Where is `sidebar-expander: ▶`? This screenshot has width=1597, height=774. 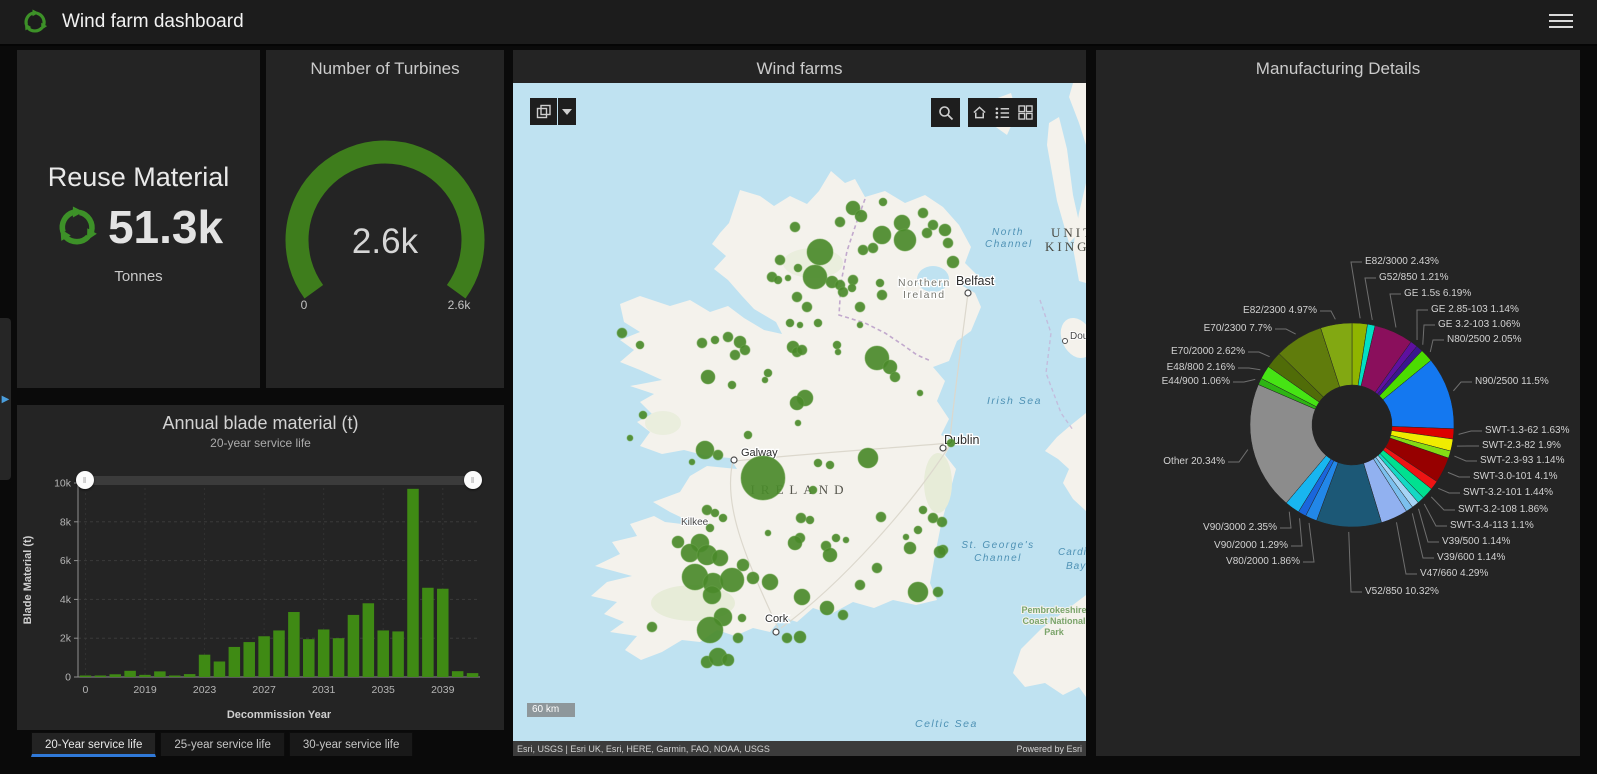
sidebar-expander: ▶ is located at coordinates (5, 399).